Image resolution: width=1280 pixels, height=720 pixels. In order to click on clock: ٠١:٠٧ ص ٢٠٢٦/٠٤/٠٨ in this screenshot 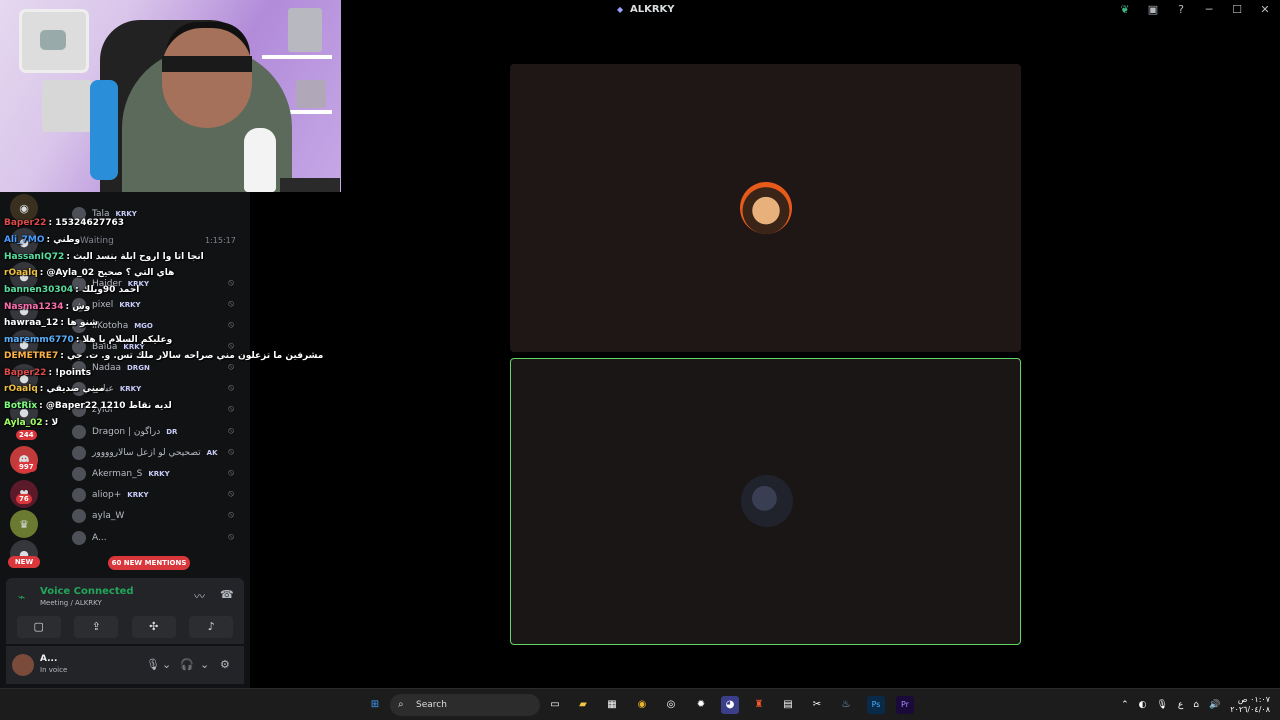, I will do `click(1250, 705)`.